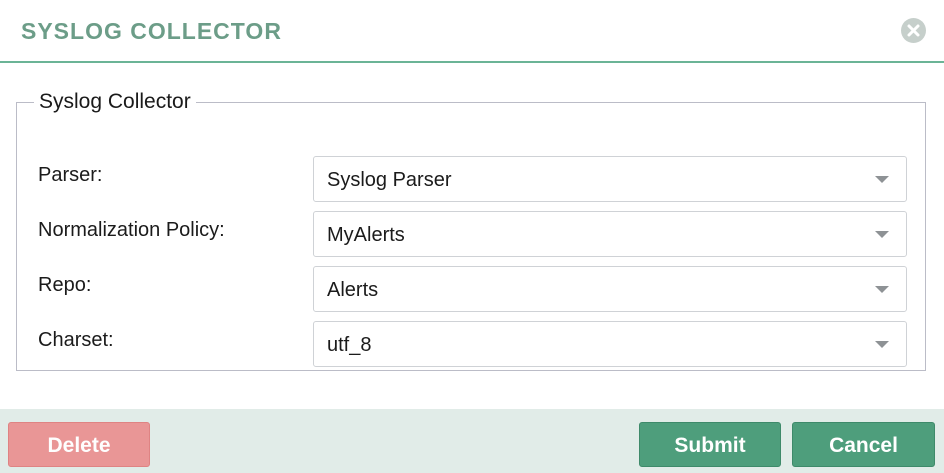  What do you see at coordinates (610, 234) in the screenshot?
I see `normalization-policy-select: MyAlerts` at bounding box center [610, 234].